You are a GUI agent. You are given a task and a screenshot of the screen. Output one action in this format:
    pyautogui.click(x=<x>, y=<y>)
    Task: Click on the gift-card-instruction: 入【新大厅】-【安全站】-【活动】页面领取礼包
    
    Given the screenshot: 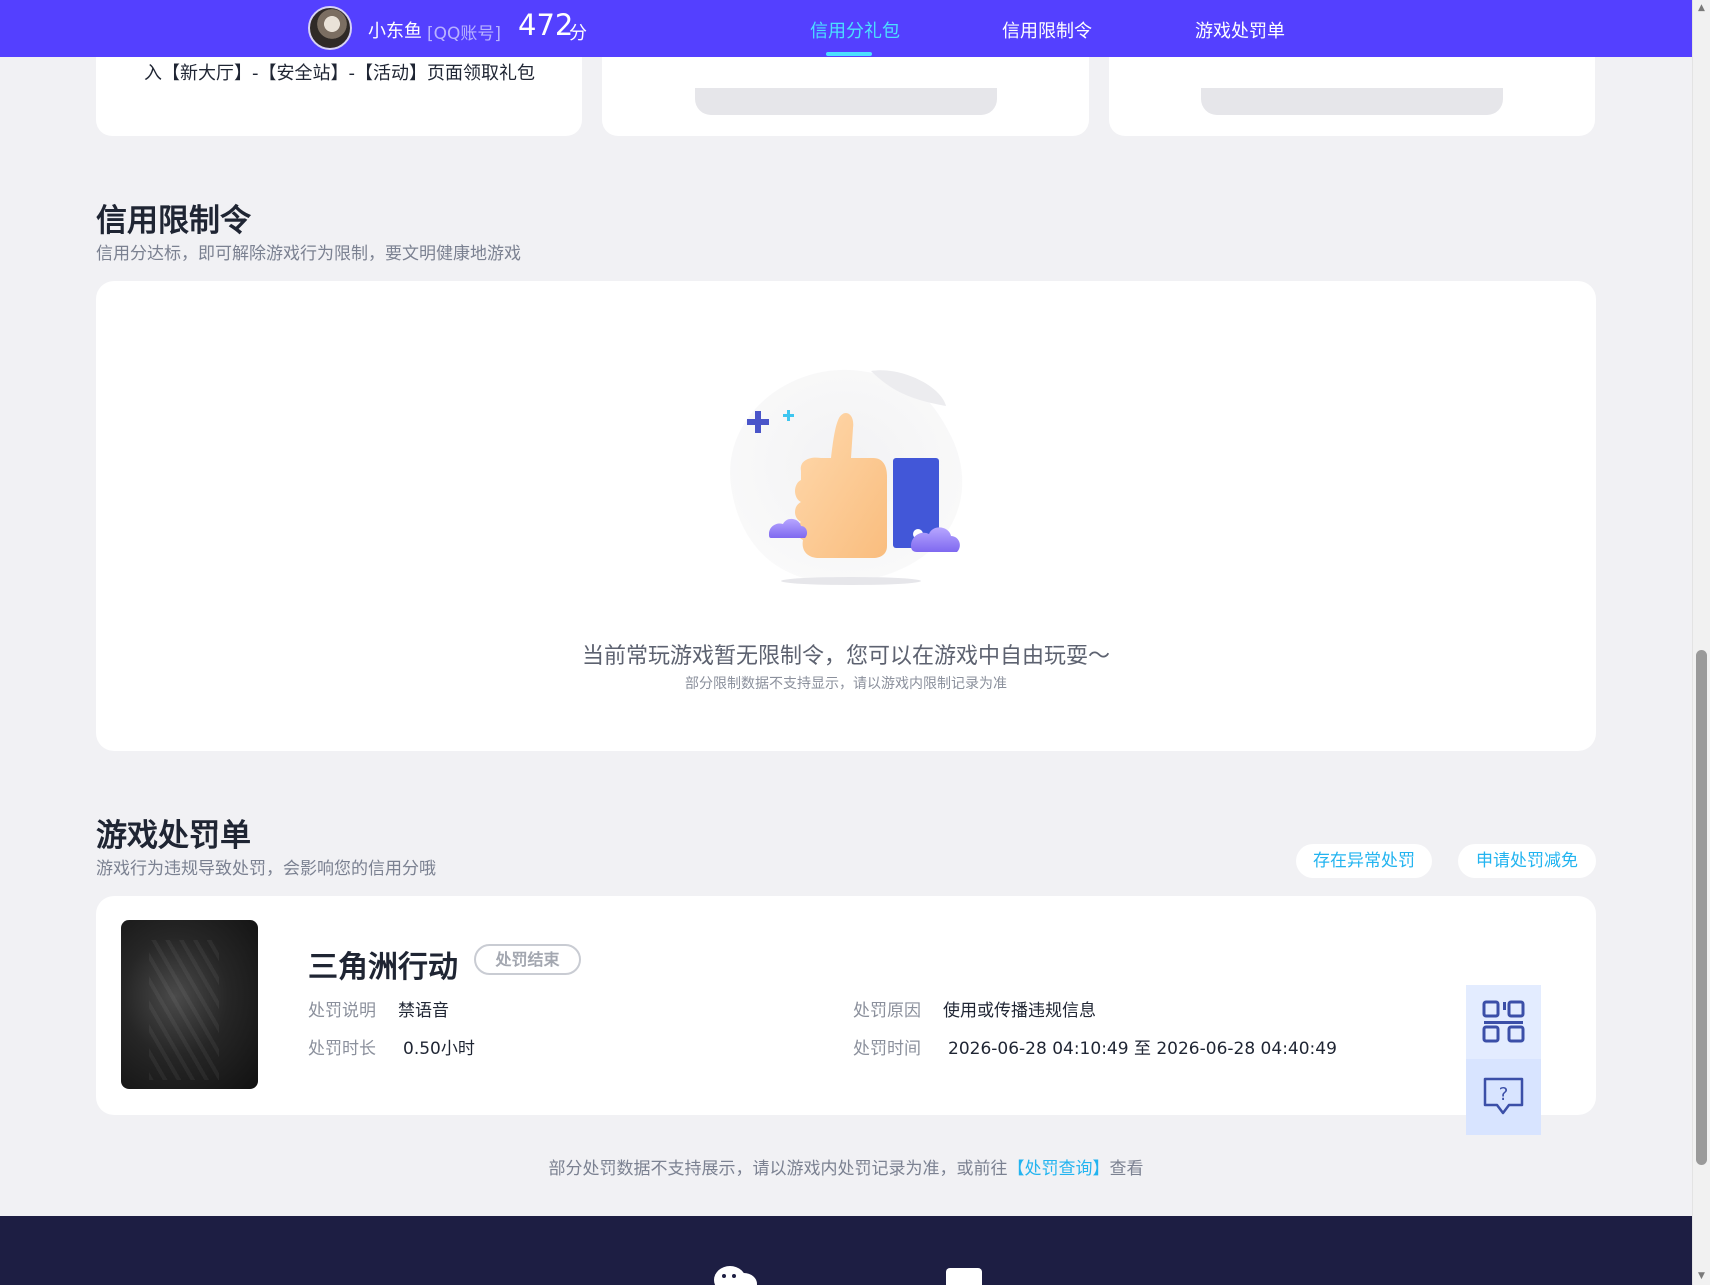 What is the action you would take?
    pyautogui.click(x=339, y=73)
    